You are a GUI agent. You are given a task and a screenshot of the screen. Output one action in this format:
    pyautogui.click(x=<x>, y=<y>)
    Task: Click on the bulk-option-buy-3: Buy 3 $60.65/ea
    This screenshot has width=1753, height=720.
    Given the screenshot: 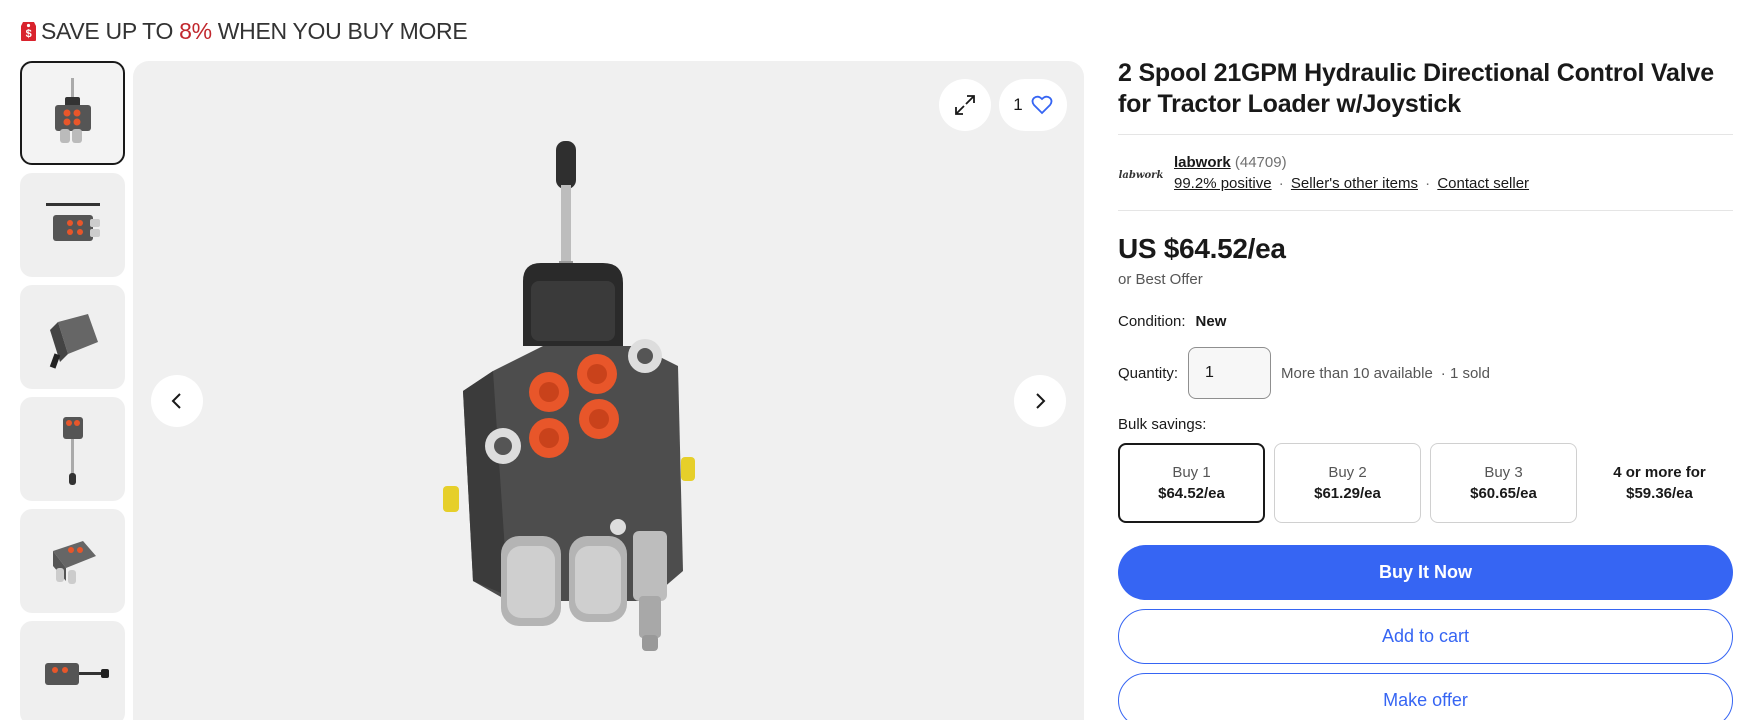 What is the action you would take?
    pyautogui.click(x=1503, y=483)
    